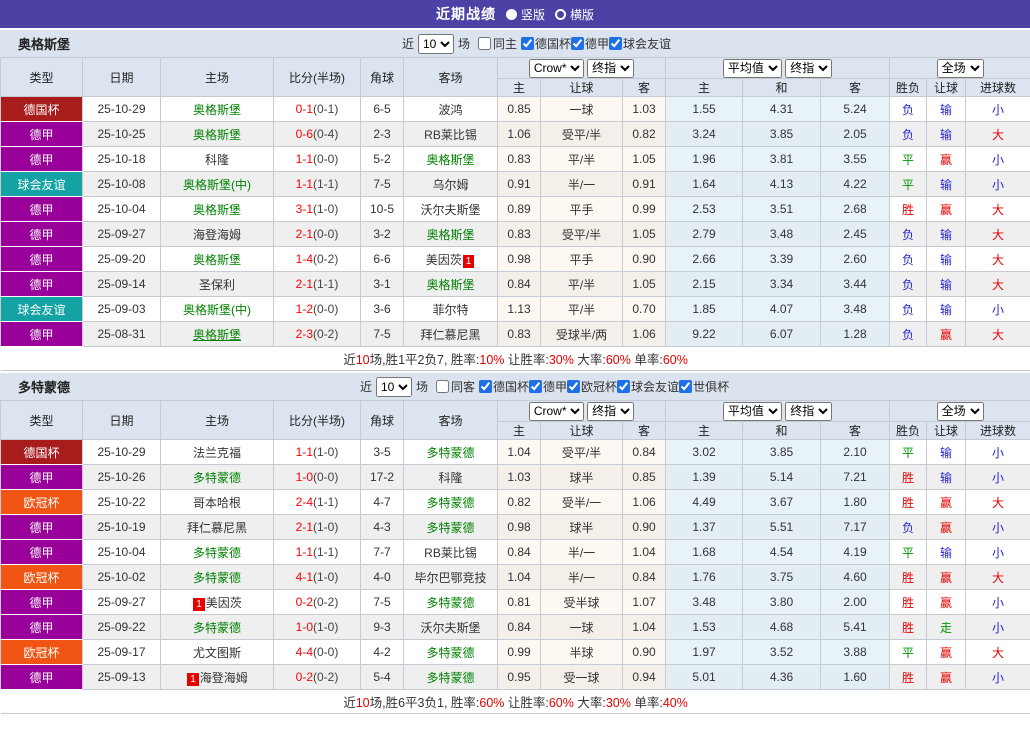 This screenshot has height=734, width=1030. What do you see at coordinates (41, 502) in the screenshot?
I see `match-type: 欧冠杯` at bounding box center [41, 502].